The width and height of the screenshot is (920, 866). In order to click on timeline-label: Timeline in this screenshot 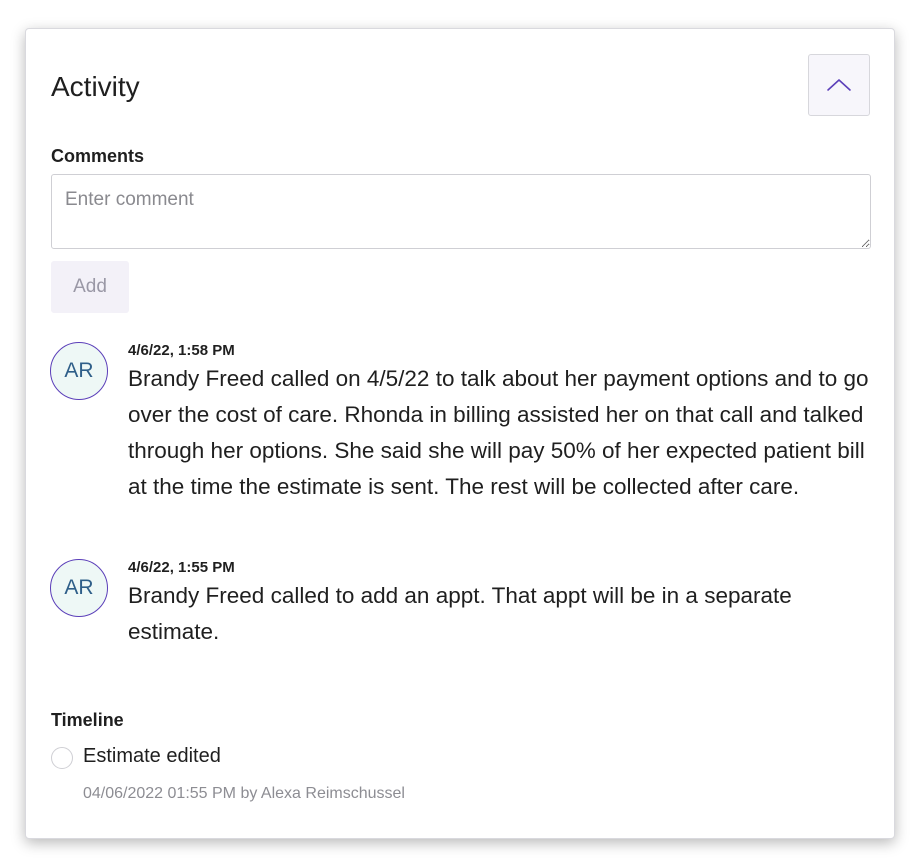, I will do `click(87, 720)`.